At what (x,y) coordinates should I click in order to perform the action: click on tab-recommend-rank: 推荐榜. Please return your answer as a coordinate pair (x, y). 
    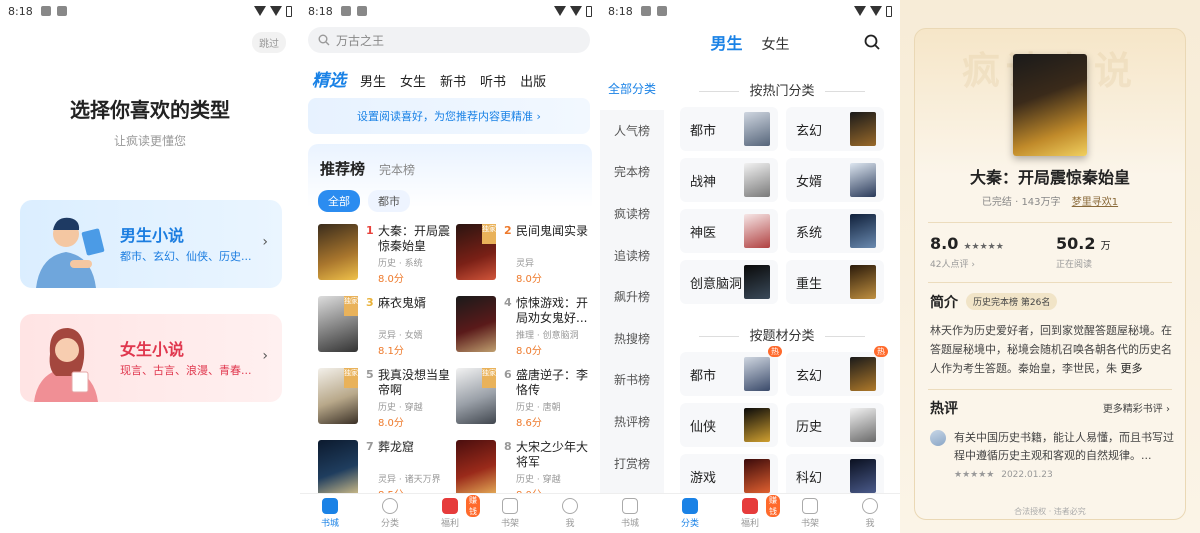
    Looking at the image, I should click on (342, 168).